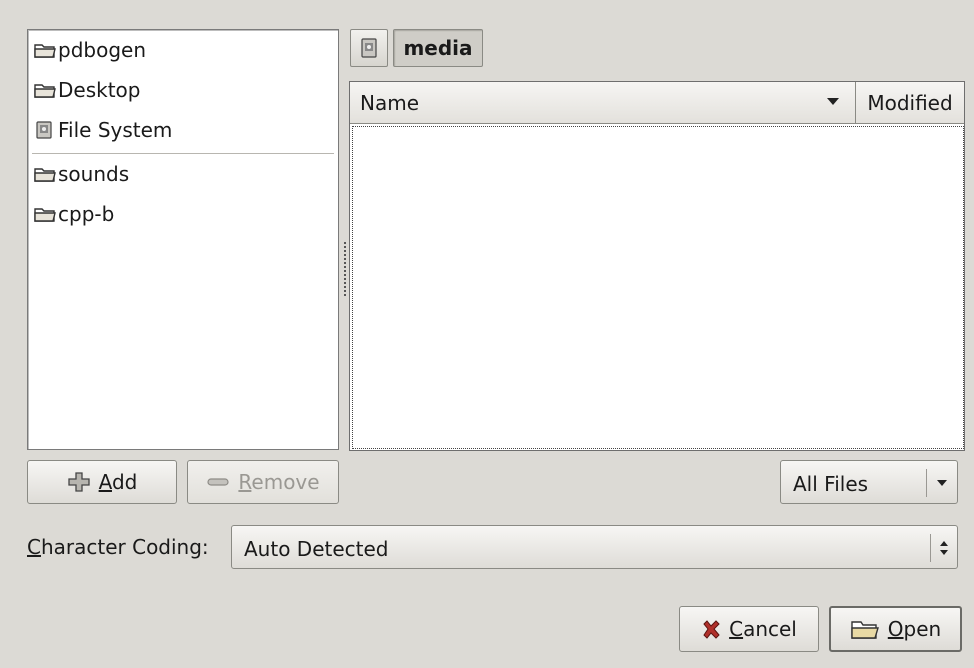 Image resolution: width=974 pixels, height=668 pixels. What do you see at coordinates (944, 548) in the screenshot?
I see `up-down-arrows-icon` at bounding box center [944, 548].